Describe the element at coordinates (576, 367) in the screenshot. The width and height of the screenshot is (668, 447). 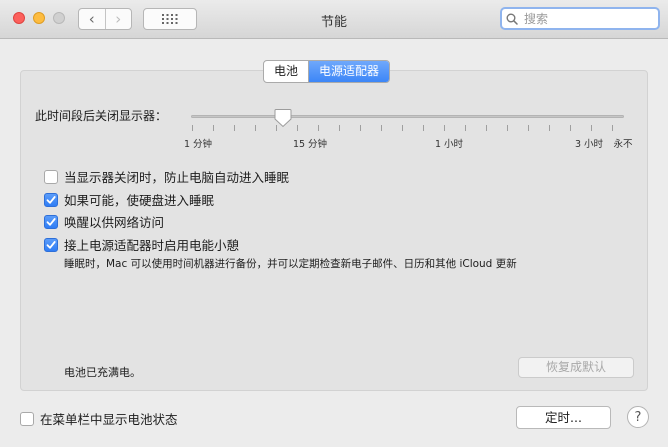
I see `restore-defaults-button: 恢复成默认` at that location.